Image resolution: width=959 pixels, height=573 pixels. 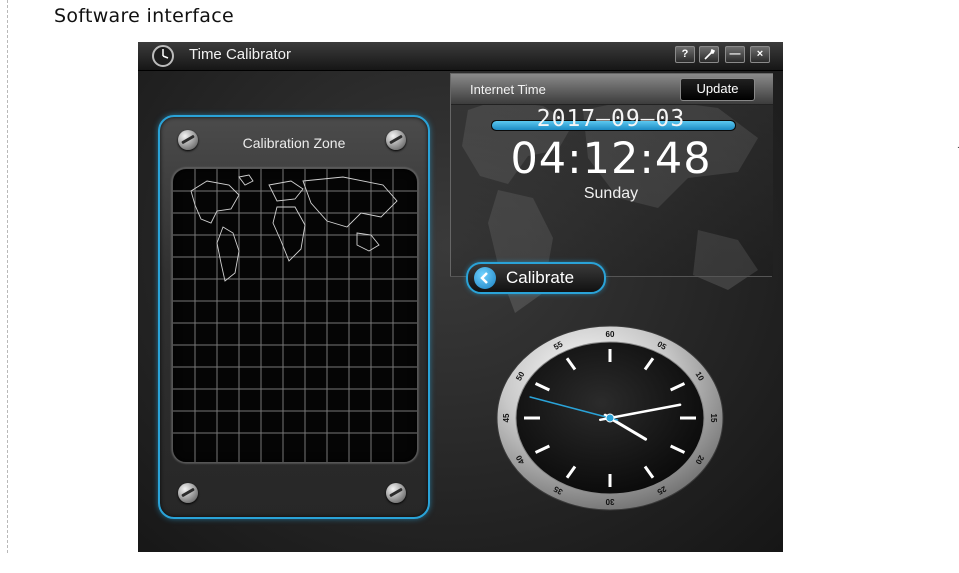 What do you see at coordinates (506, 417) in the screenshot?
I see `clock-second-mark: 45` at bounding box center [506, 417].